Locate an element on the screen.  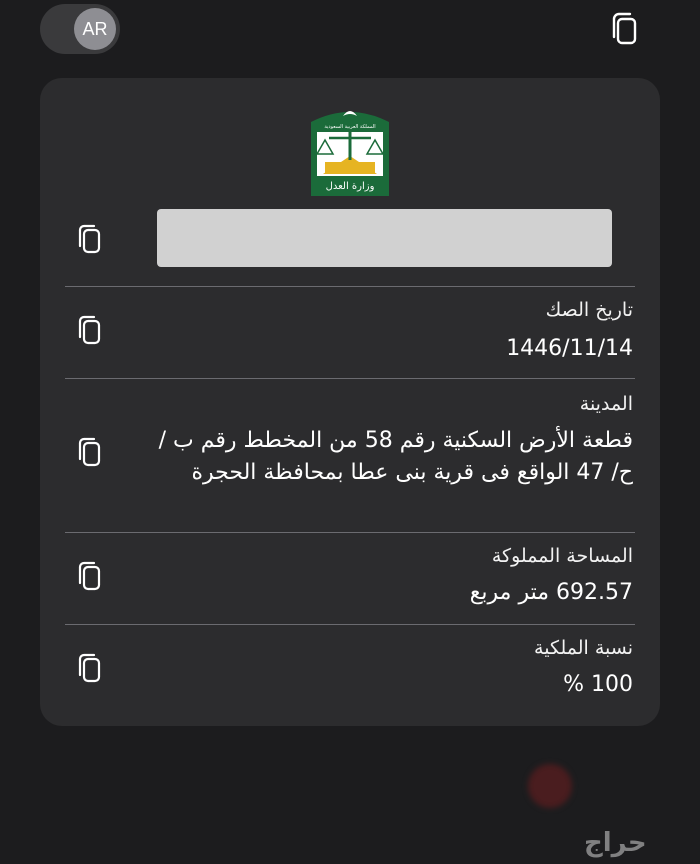
emblem-name: وزارة العدل is located at coordinates (350, 186).